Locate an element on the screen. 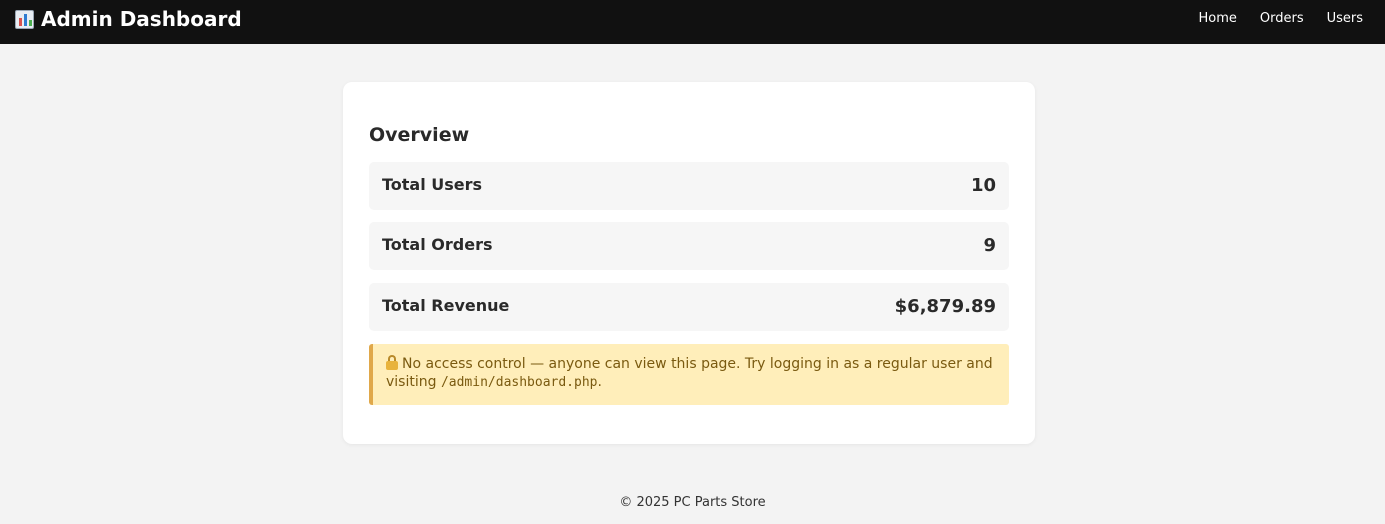  bar-chart-icon is located at coordinates (24, 19).